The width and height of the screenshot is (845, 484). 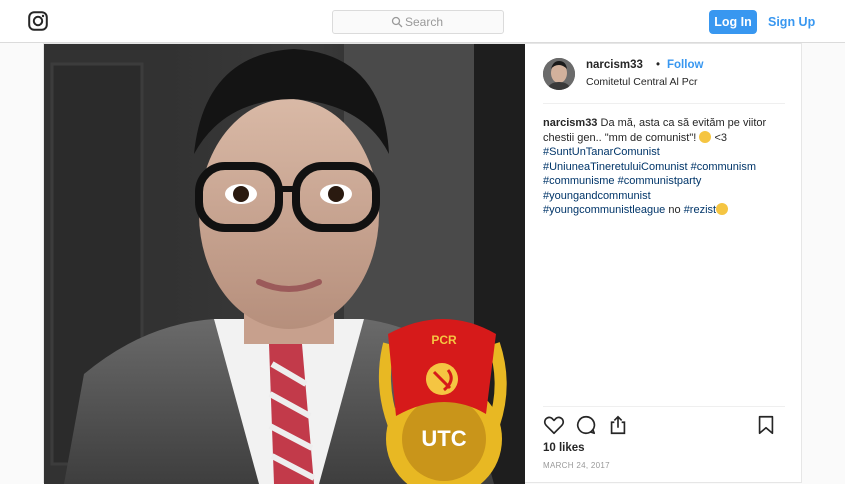 What do you see at coordinates (586, 425) in the screenshot?
I see `comment-icon` at bounding box center [586, 425].